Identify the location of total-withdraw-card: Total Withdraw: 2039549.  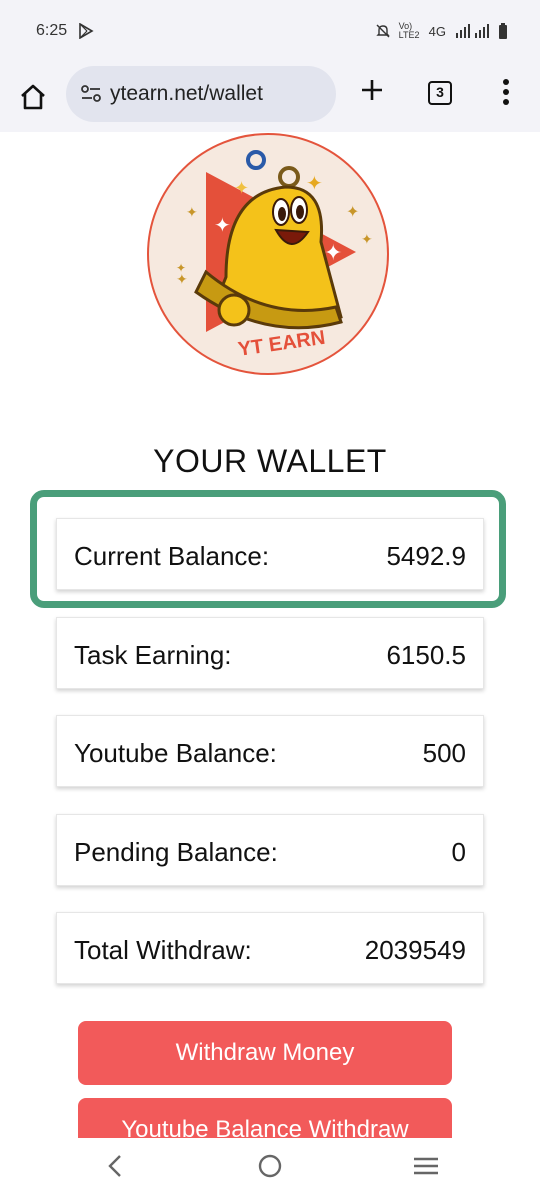
(270, 948).